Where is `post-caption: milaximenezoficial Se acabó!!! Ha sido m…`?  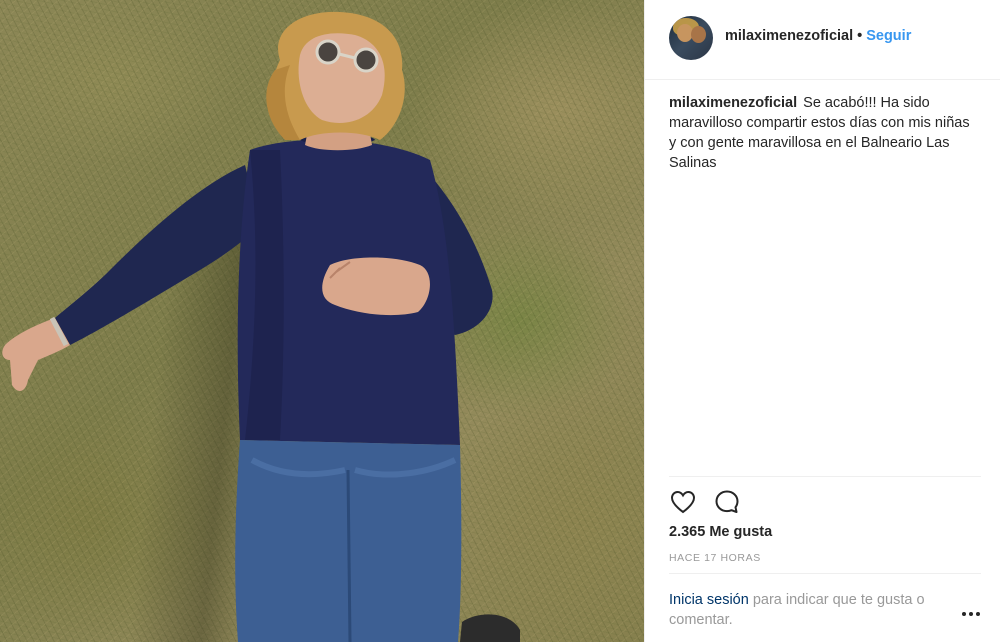
post-caption: milaximenezoficial Se acabó!!! Ha sido m… is located at coordinates (824, 133).